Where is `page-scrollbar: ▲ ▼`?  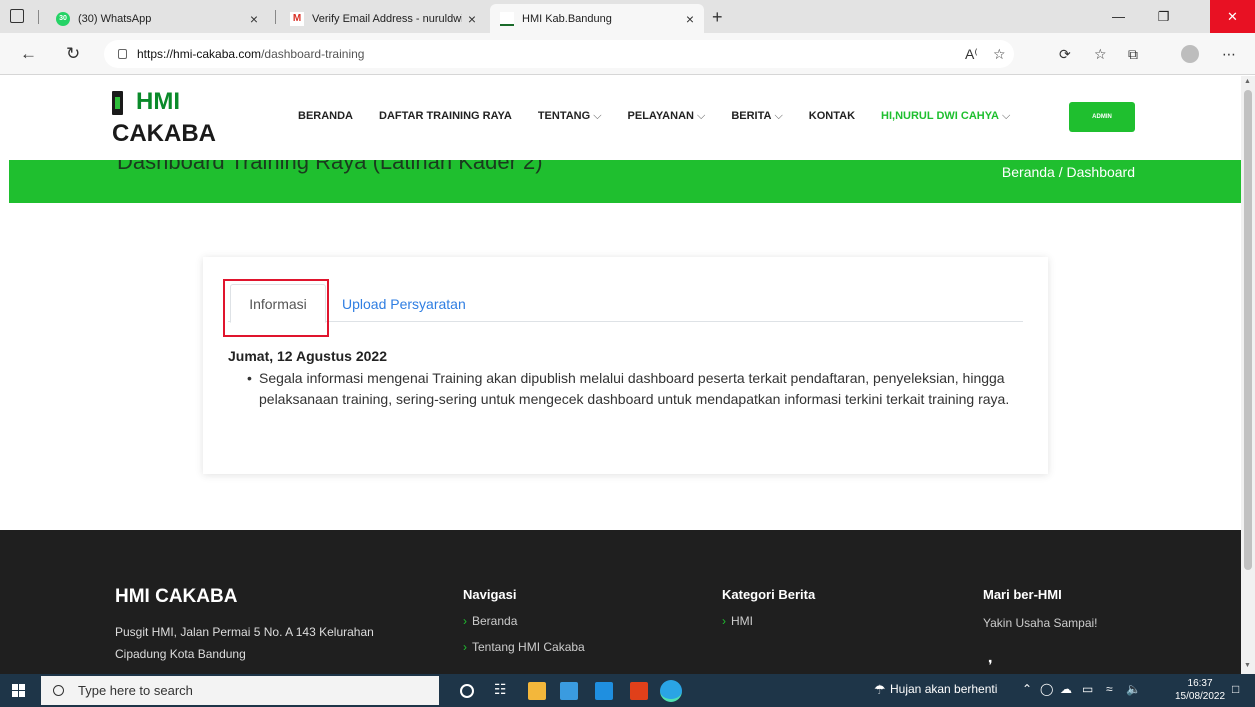 page-scrollbar: ▲ ▼ is located at coordinates (1248, 375).